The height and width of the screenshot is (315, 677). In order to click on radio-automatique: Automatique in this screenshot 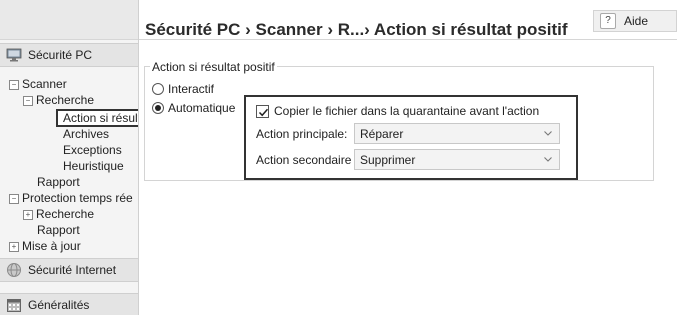, I will do `click(193, 108)`.